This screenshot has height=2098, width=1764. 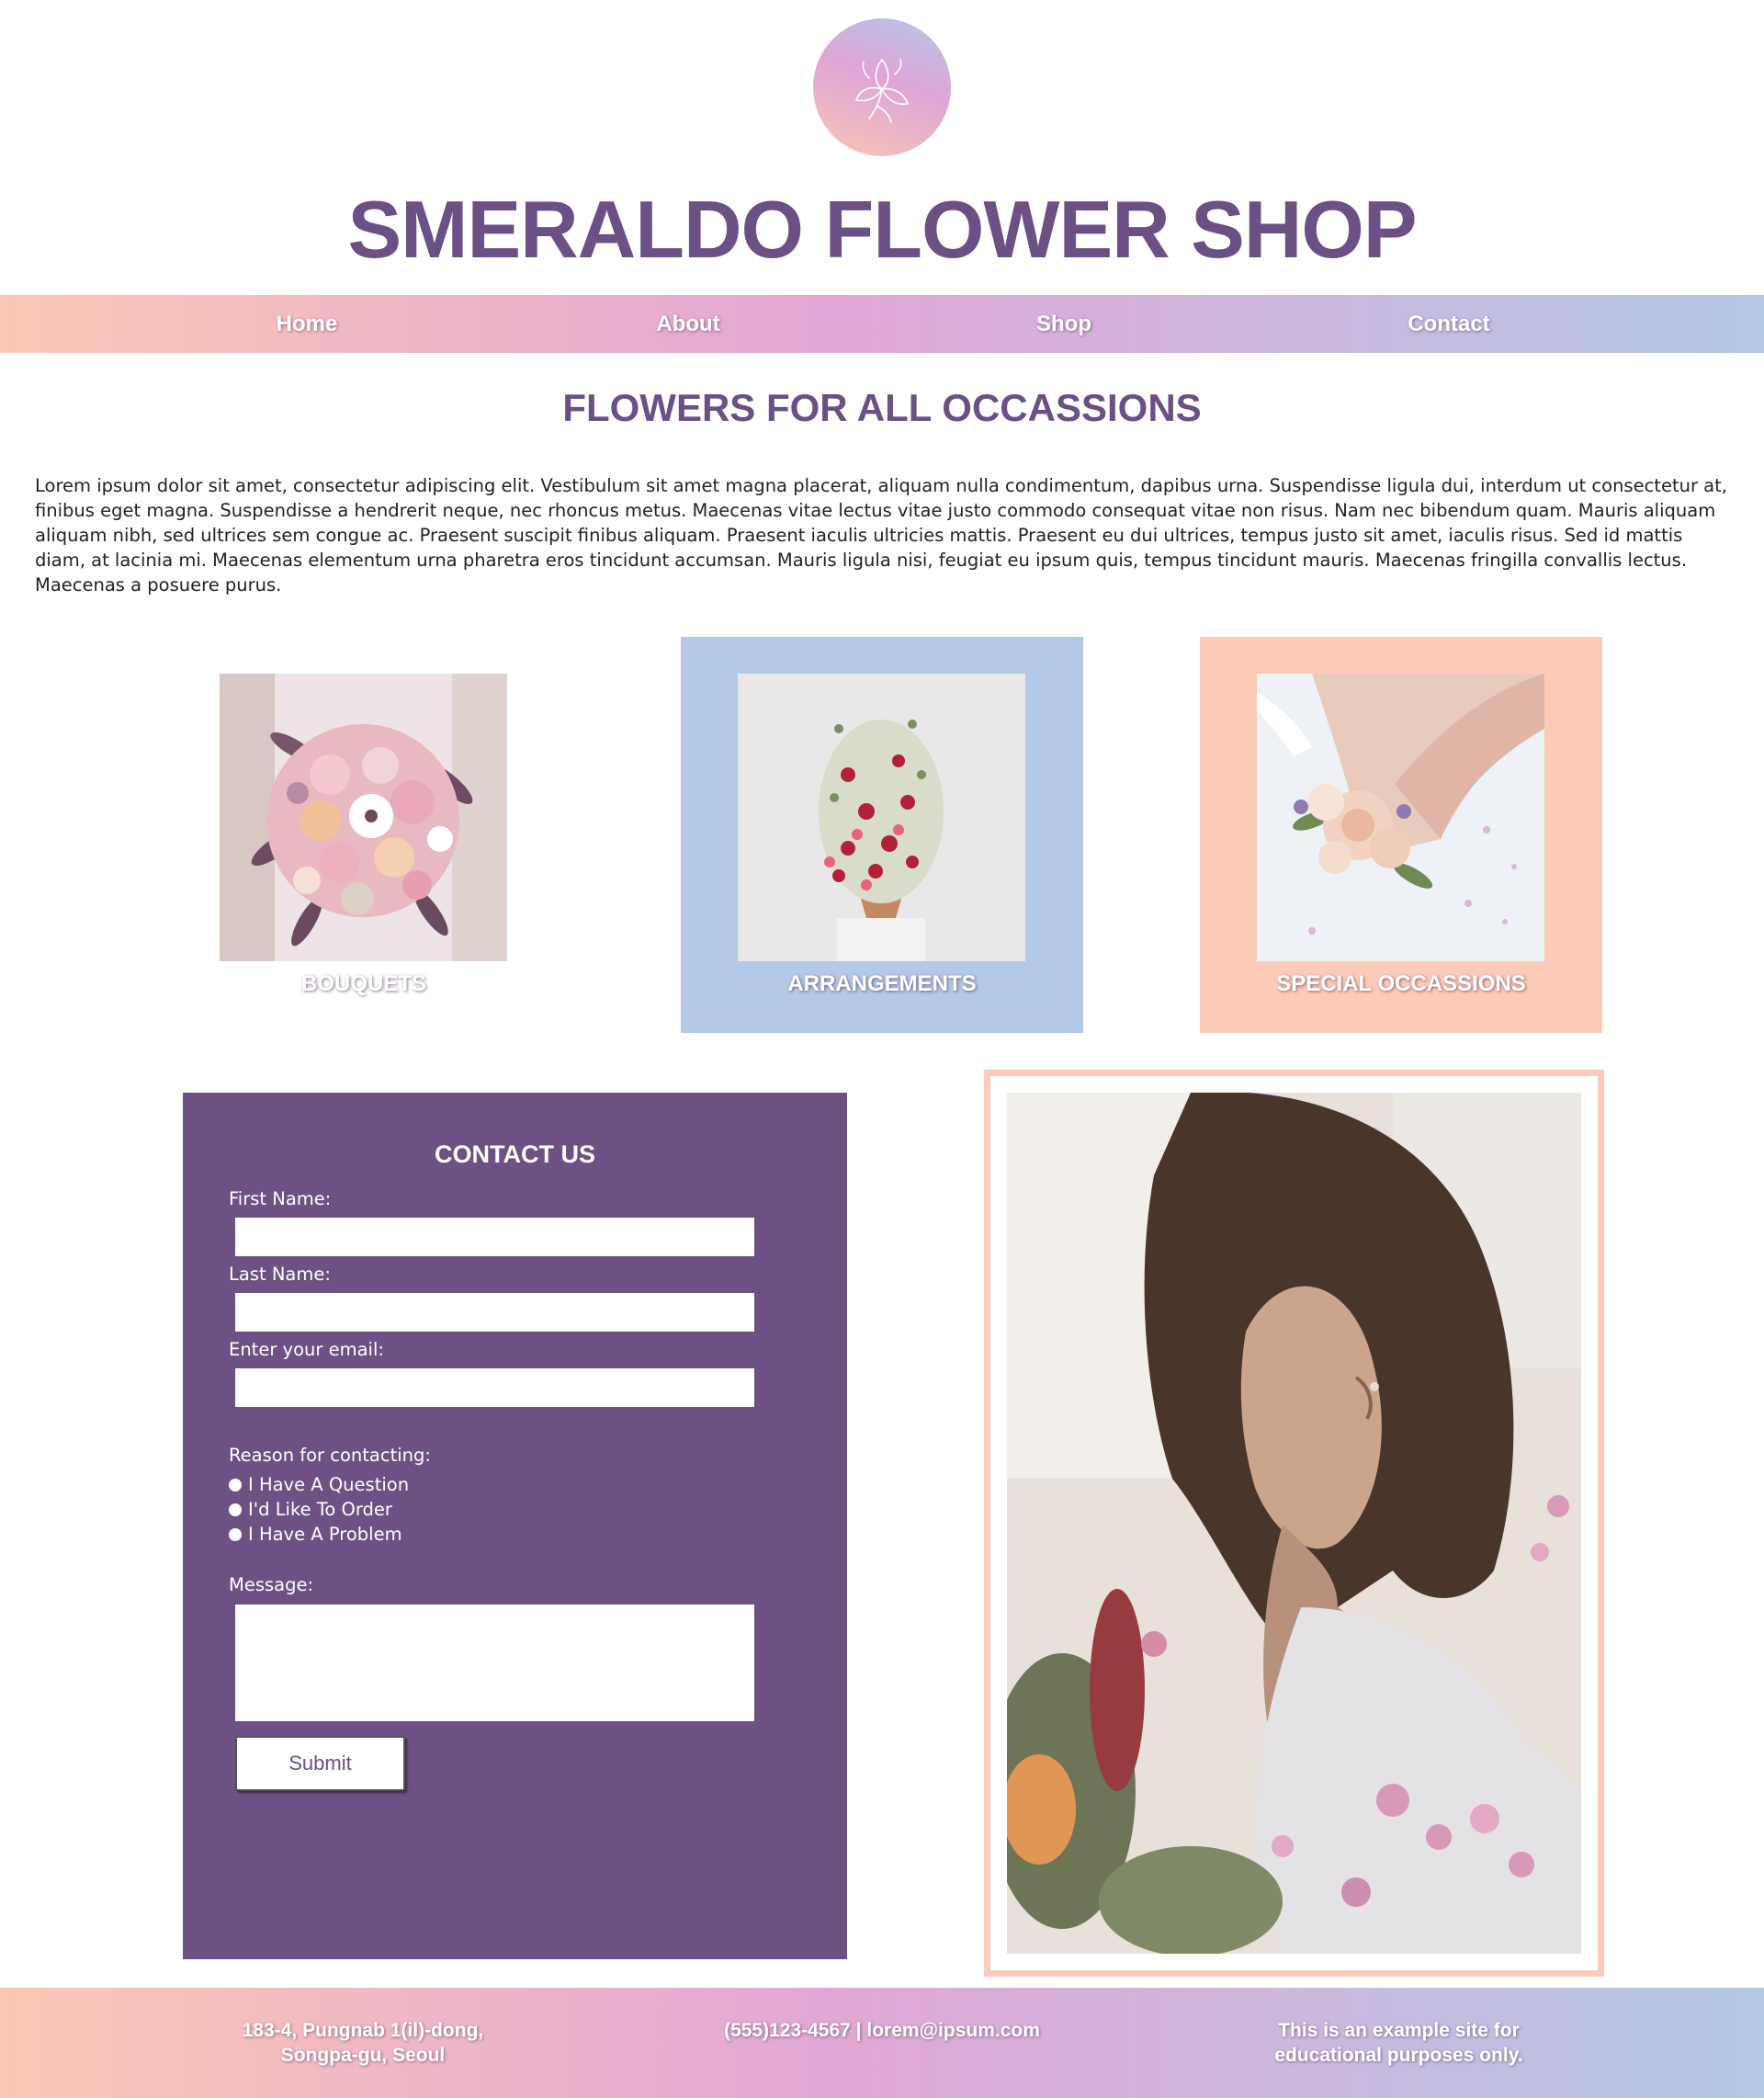 What do you see at coordinates (882, 324) in the screenshot?
I see `main-nav: Home About Shop Contact` at bounding box center [882, 324].